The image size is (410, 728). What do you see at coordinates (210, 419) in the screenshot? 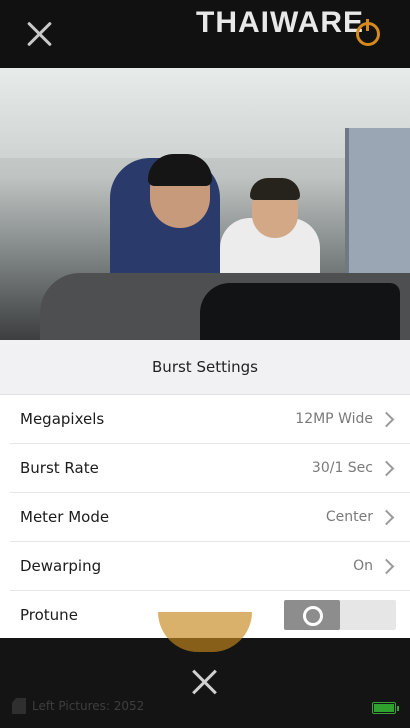
I see `row-megapixels: Megapixels 12MP Wide` at bounding box center [210, 419].